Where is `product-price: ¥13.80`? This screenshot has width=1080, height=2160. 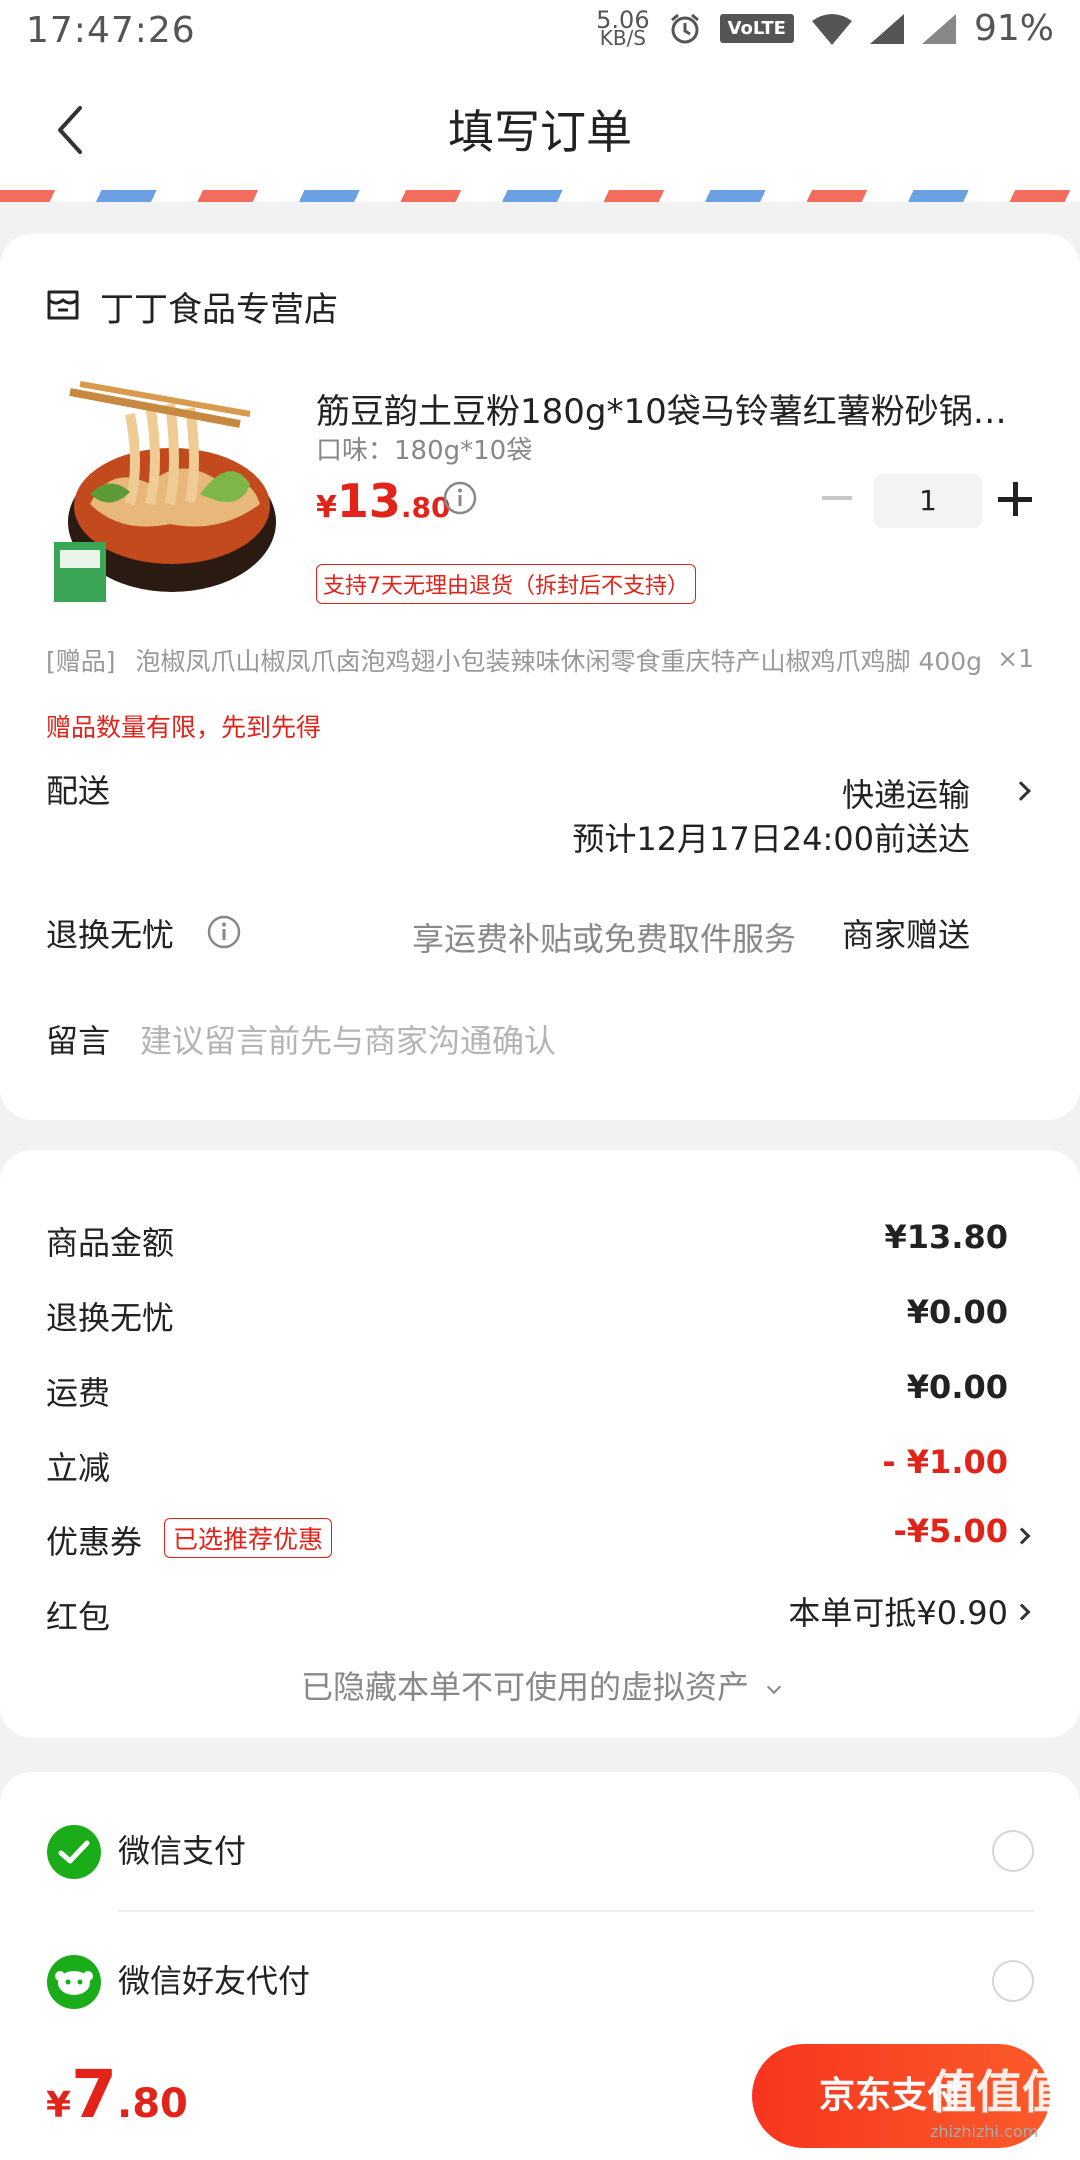 product-price: ¥13.80 is located at coordinates (383, 501).